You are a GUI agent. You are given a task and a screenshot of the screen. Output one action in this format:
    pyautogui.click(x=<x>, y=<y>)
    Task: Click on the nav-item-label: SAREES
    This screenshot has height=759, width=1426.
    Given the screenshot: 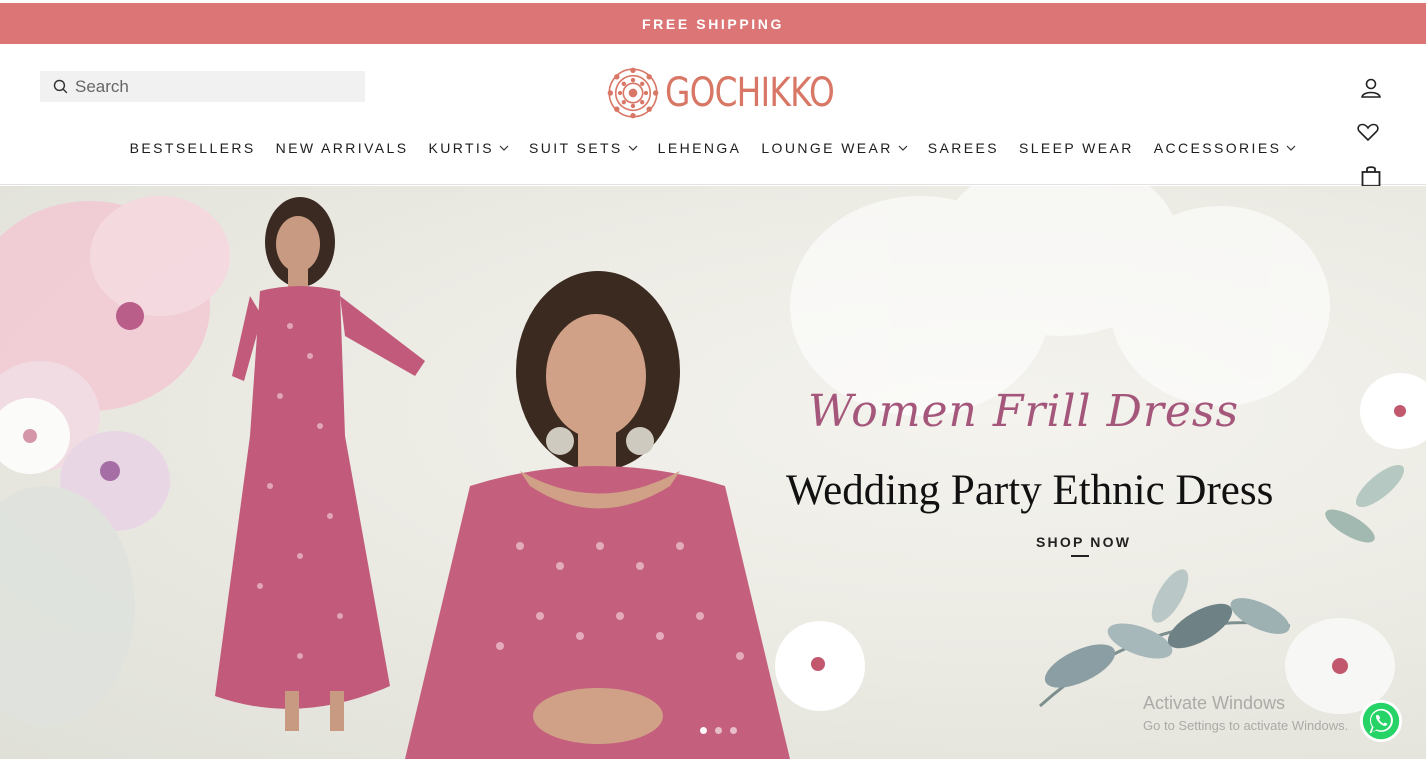 What is the action you would take?
    pyautogui.click(x=963, y=148)
    